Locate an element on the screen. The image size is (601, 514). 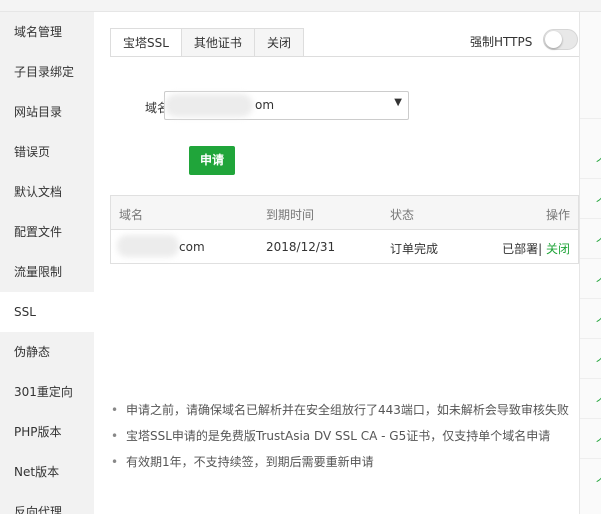
sidebar-item-default-doc: 默认文档 is located at coordinates (47, 192).